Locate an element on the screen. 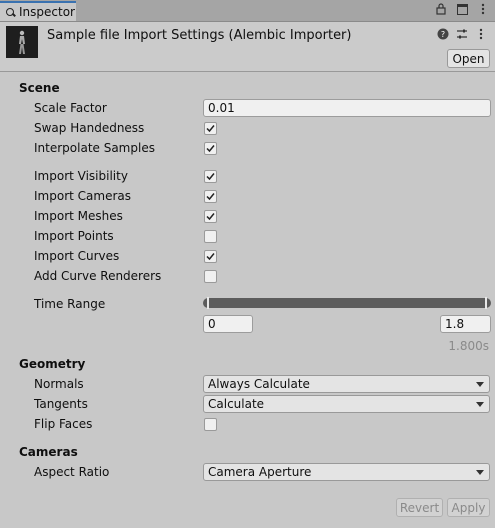 Image resolution: width=495 pixels, height=528 pixels. section-scene: Scene is located at coordinates (39, 88).